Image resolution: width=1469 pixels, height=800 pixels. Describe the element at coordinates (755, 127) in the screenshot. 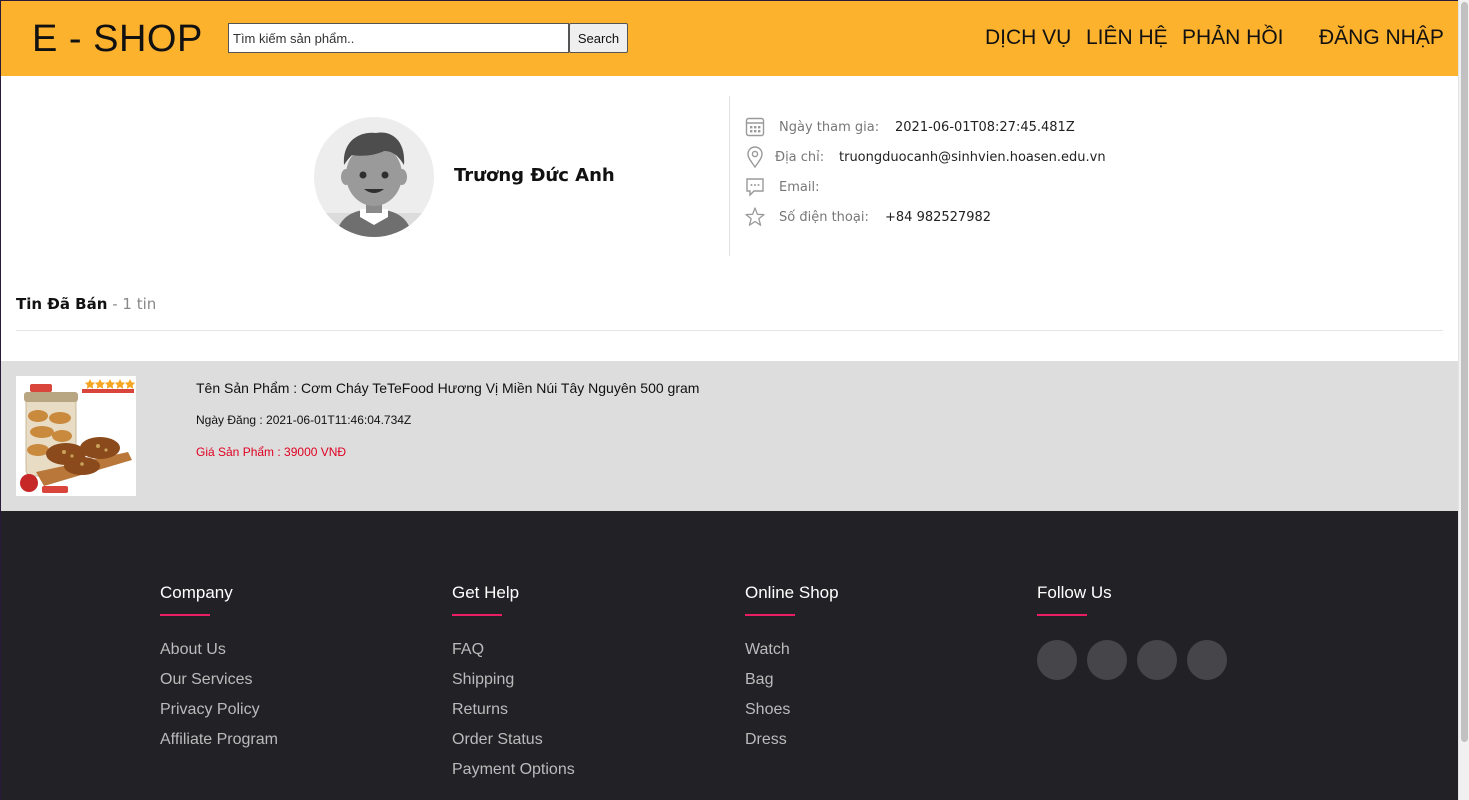

I see `calendar-icon` at that location.